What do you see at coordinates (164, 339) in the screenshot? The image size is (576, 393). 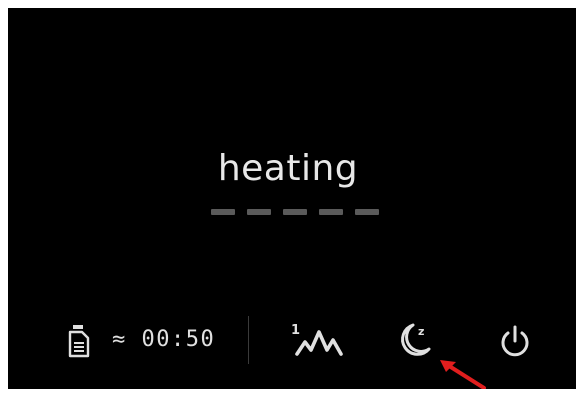 I see `timer-readout: ≈ 00:50` at bounding box center [164, 339].